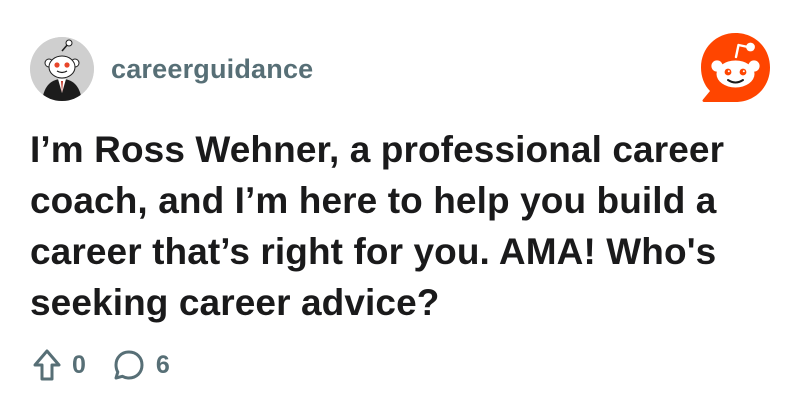 This screenshot has width=800, height=419. Describe the element at coordinates (62, 69) in the screenshot. I see `community-avatar-icon` at that location.